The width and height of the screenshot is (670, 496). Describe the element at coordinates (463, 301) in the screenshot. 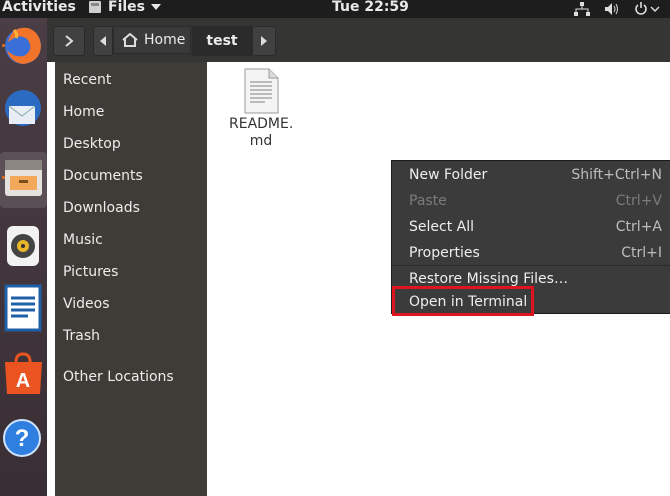

I see `highlight-box` at that location.